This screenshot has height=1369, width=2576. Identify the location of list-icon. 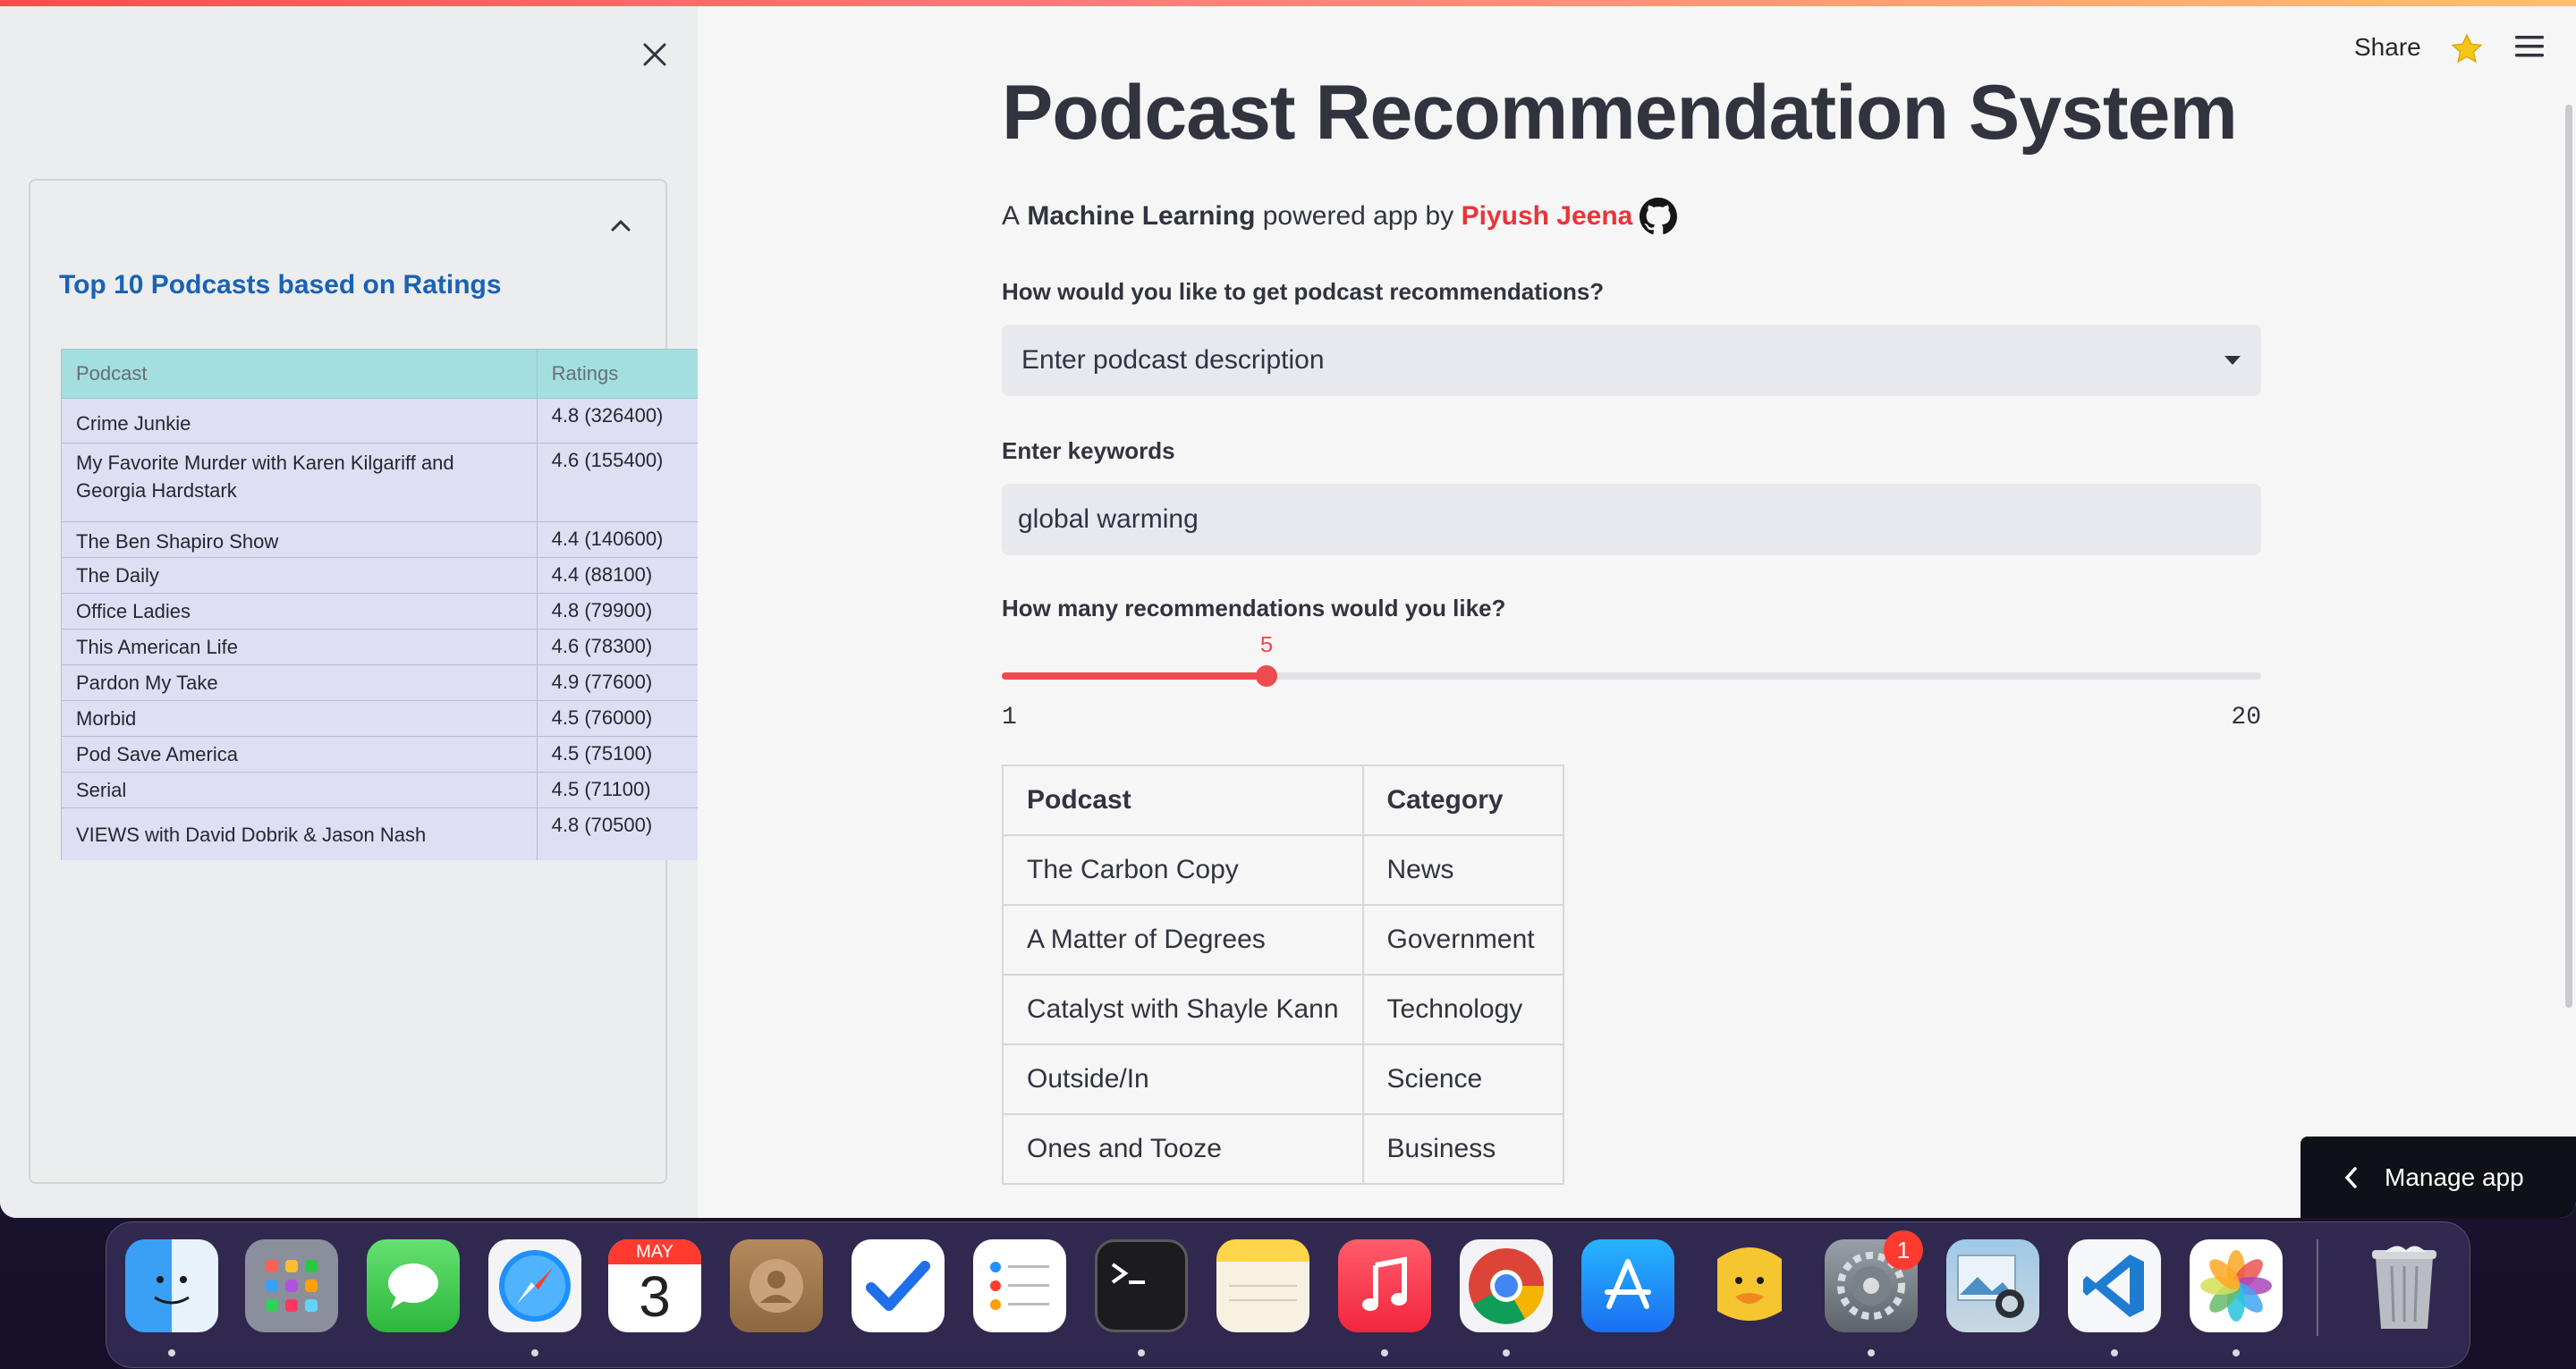
(1019, 1286).